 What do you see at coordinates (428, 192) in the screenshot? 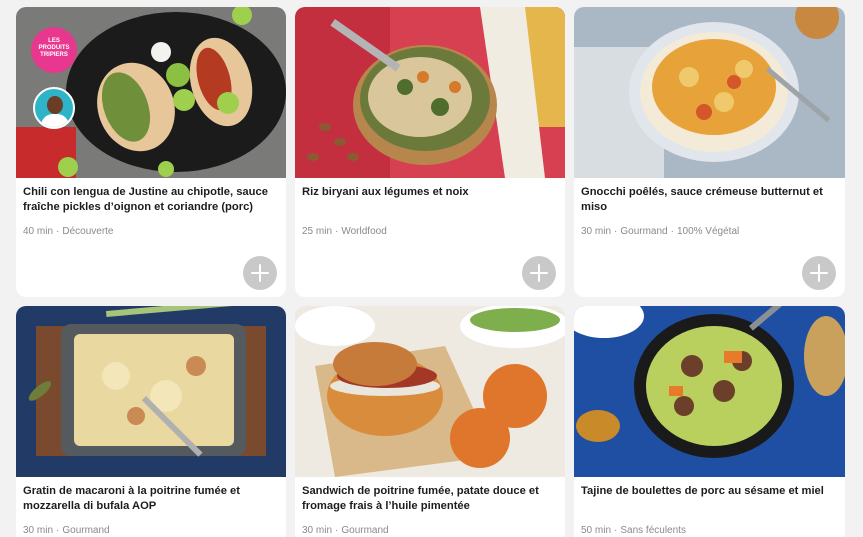
I see `recipe-title: Riz biryani aux légumes et noix` at bounding box center [428, 192].